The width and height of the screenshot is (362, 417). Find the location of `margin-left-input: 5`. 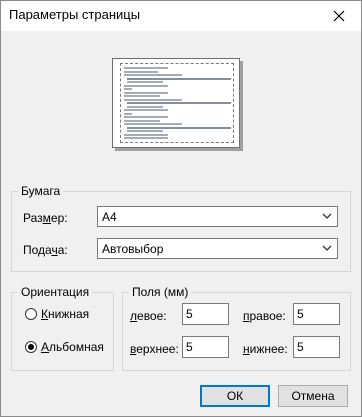

margin-left-input: 5 is located at coordinates (205, 314).